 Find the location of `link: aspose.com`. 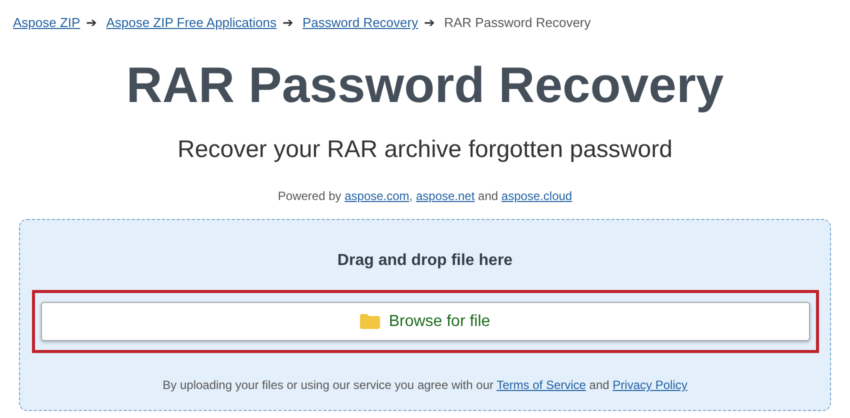

link: aspose.com is located at coordinates (377, 196).